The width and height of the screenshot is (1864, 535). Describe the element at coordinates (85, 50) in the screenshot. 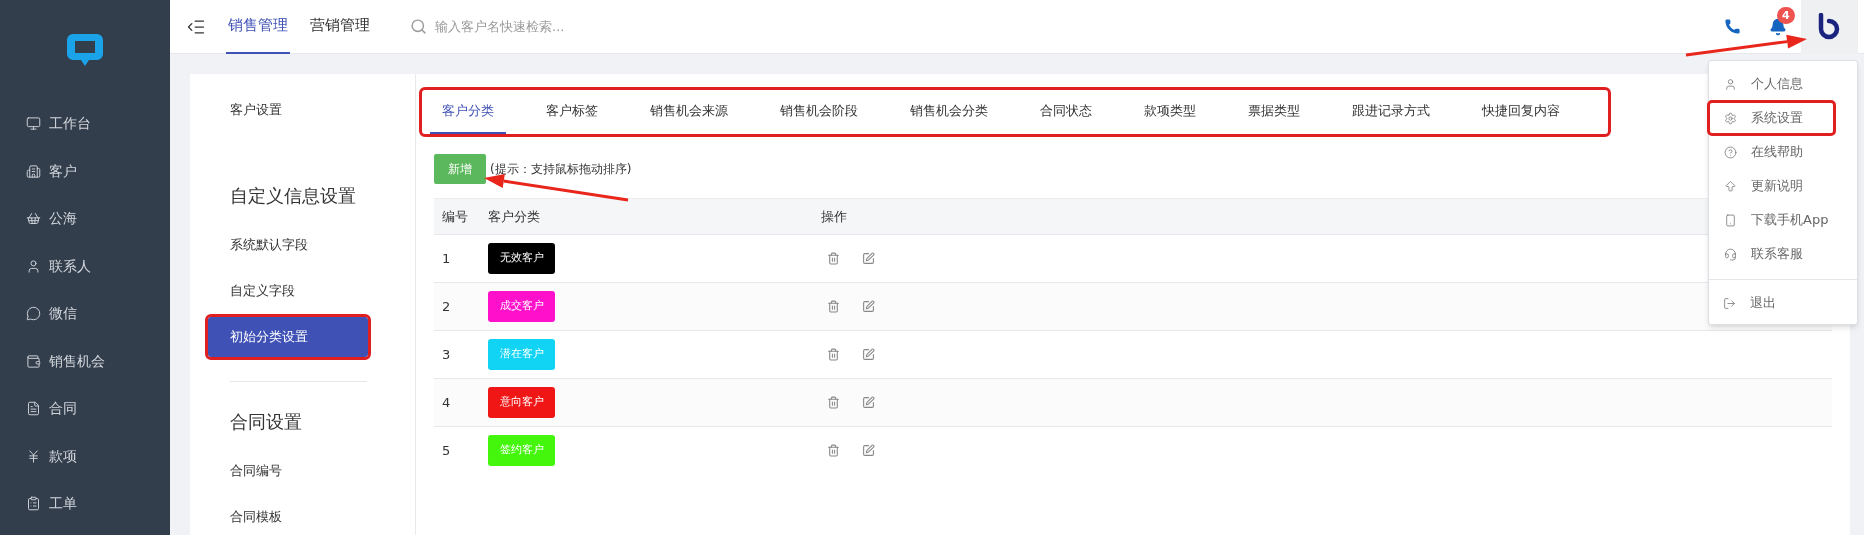

I see `logo-icon` at that location.